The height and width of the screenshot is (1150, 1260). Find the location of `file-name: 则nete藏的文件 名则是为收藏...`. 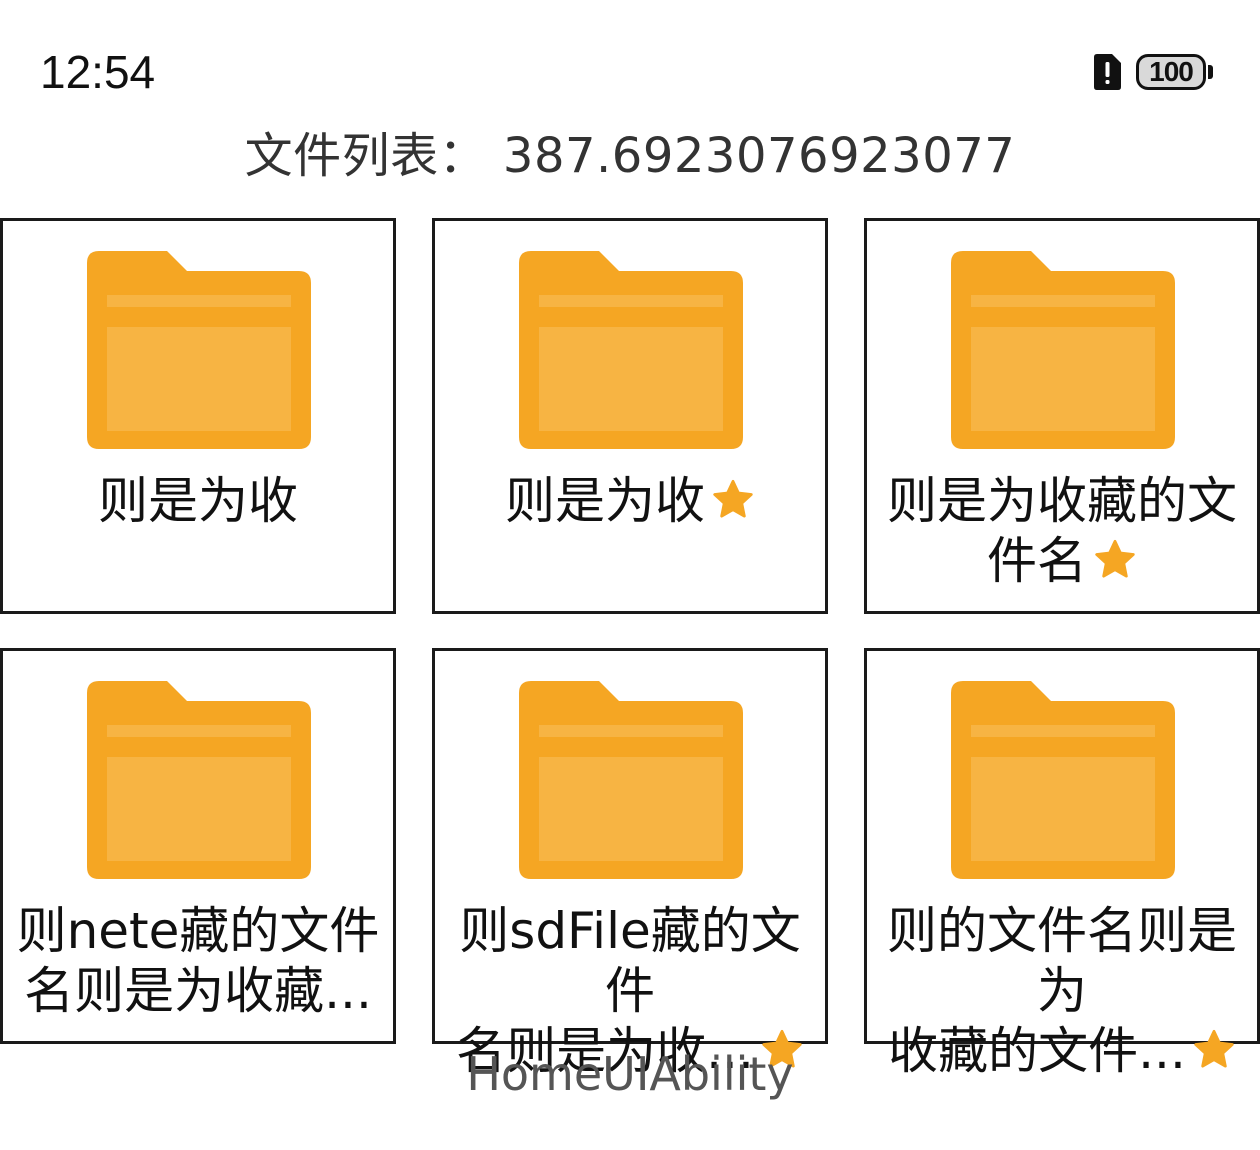

file-name: 则nete藏的文件 名则是为收藏... is located at coordinates (198, 961).